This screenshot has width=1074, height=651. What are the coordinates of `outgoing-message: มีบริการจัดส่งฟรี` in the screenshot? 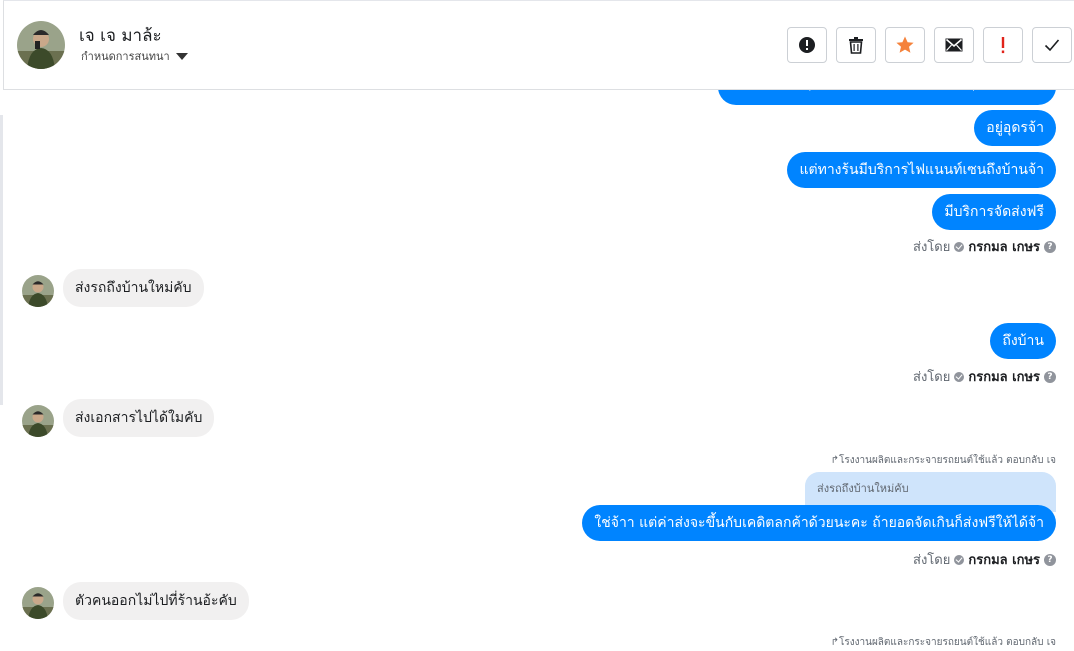 It's located at (994, 212).